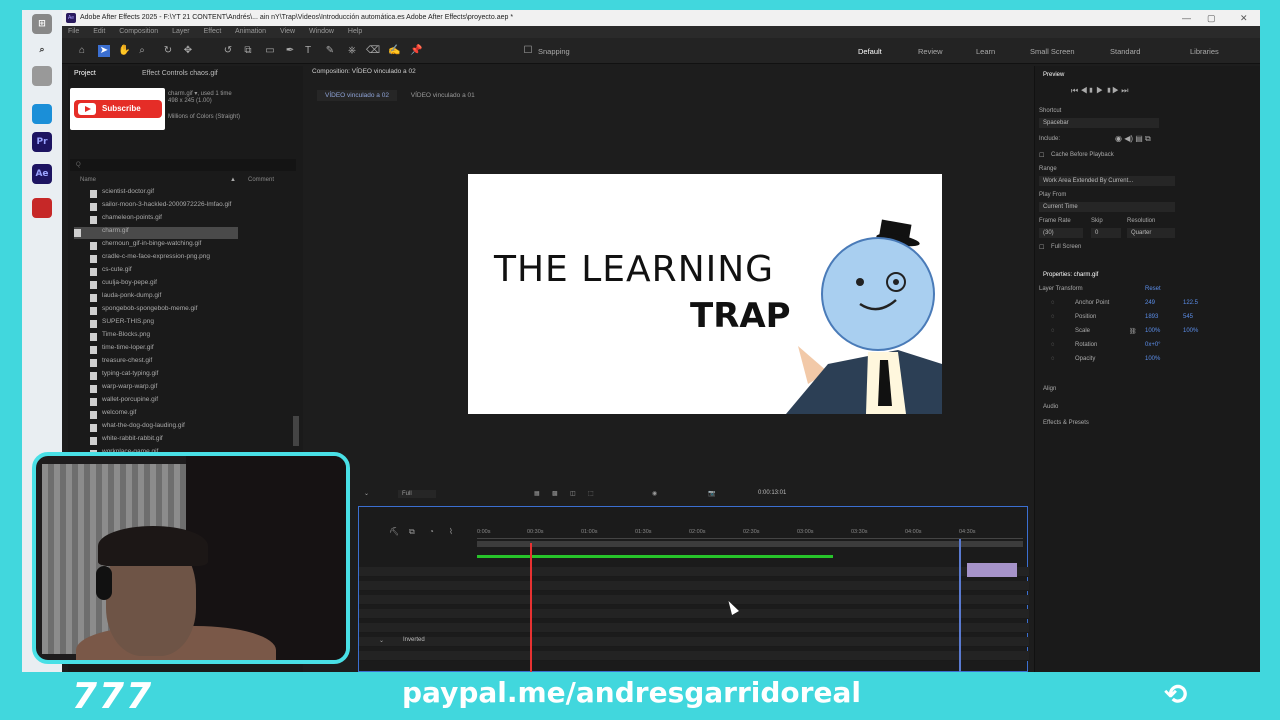  Describe the element at coordinates (181, 31) in the screenshot. I see `menu-layer: Layer` at that location.